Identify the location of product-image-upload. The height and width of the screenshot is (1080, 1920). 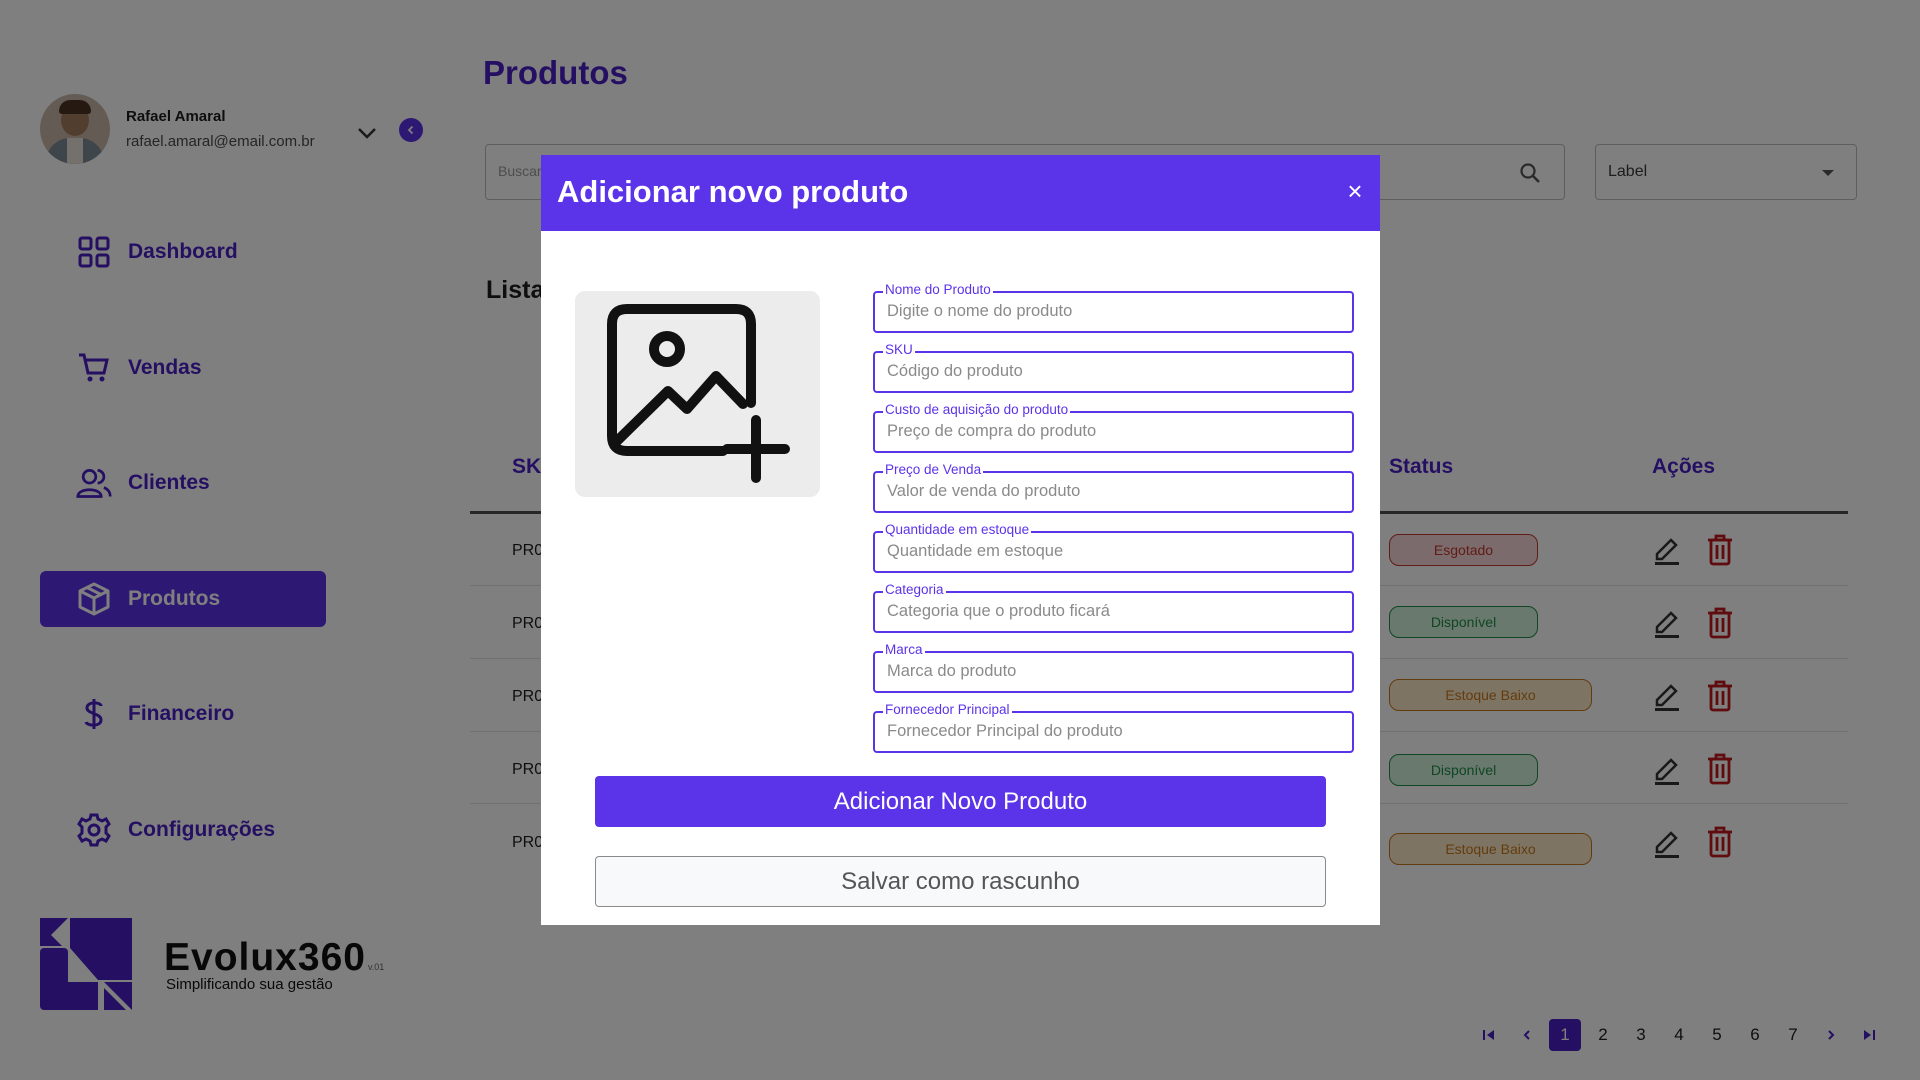
(697, 394).